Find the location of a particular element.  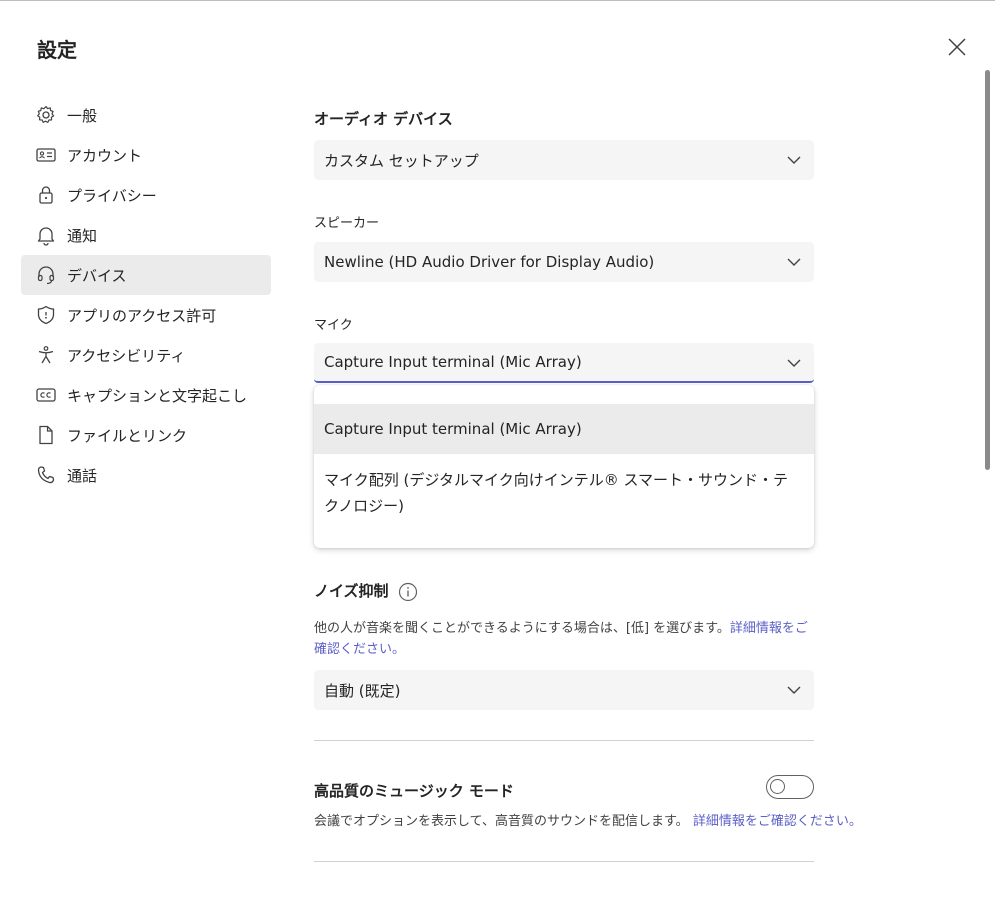

learn-more-link: 詳細情報をご確認ください。 is located at coordinates (777, 821).